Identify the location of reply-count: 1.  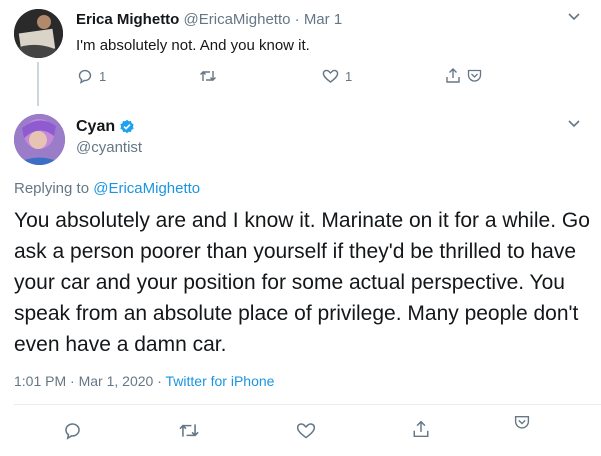
(103, 76).